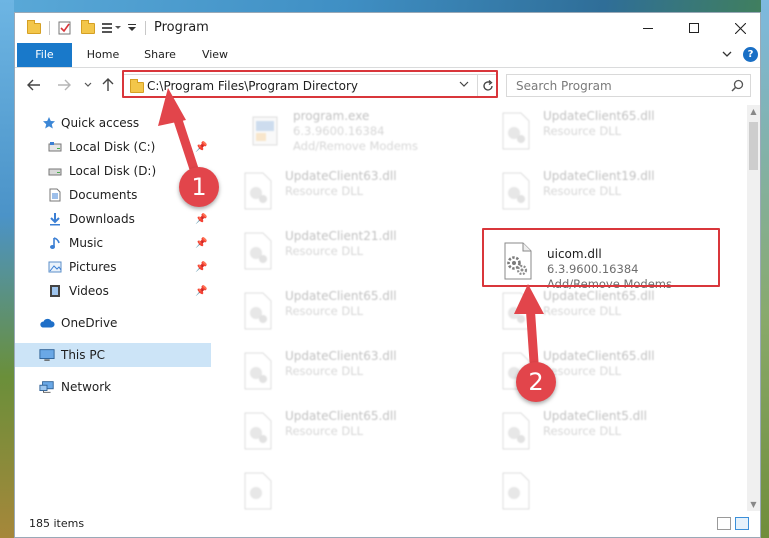  What do you see at coordinates (57, 523) in the screenshot?
I see `item-count: 185 items` at bounding box center [57, 523].